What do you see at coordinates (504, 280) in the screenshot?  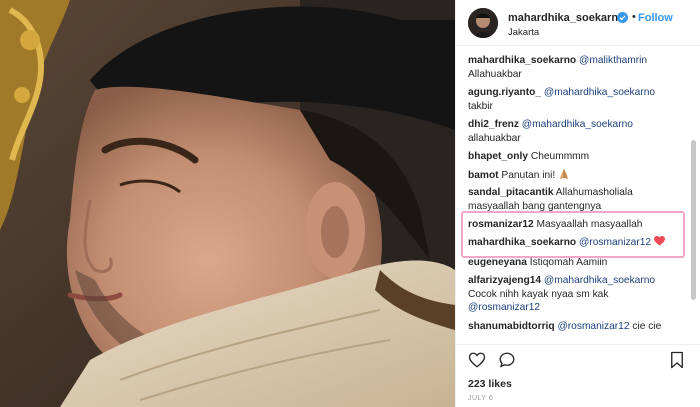 I see `comment-username: alfarizyajeng14` at bounding box center [504, 280].